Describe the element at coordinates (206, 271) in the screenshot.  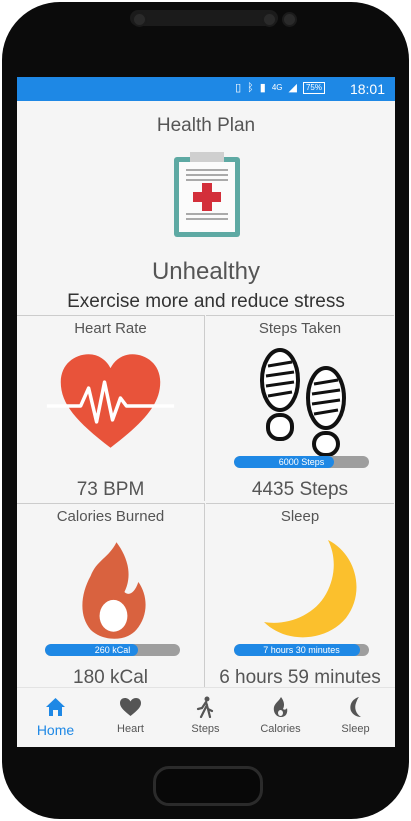
I see `health-status: Unhealthy` at that location.